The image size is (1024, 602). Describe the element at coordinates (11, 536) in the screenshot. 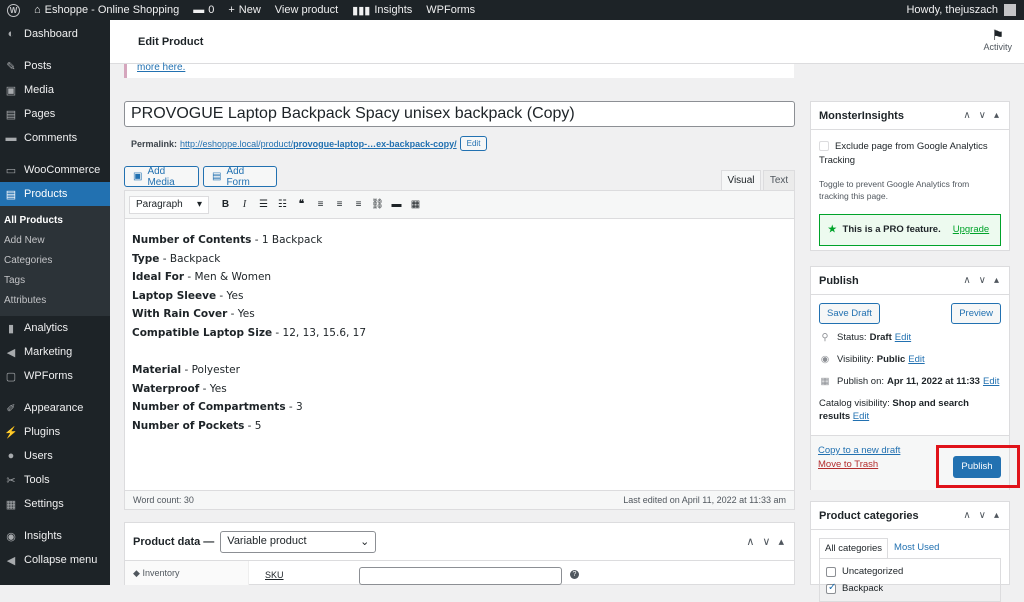

I see `insights-icon: ◉` at that location.